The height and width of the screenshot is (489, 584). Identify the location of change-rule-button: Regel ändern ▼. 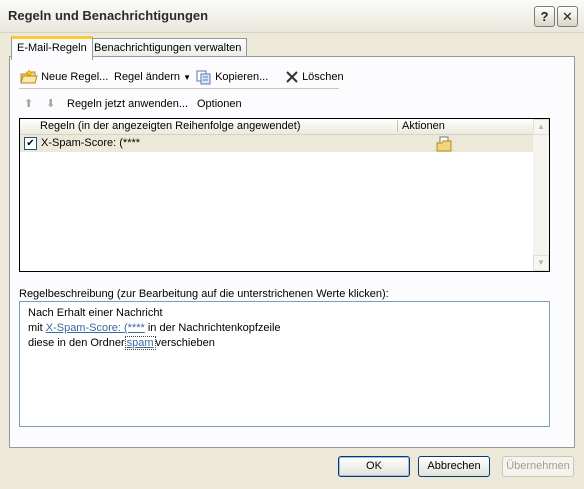
(152, 77).